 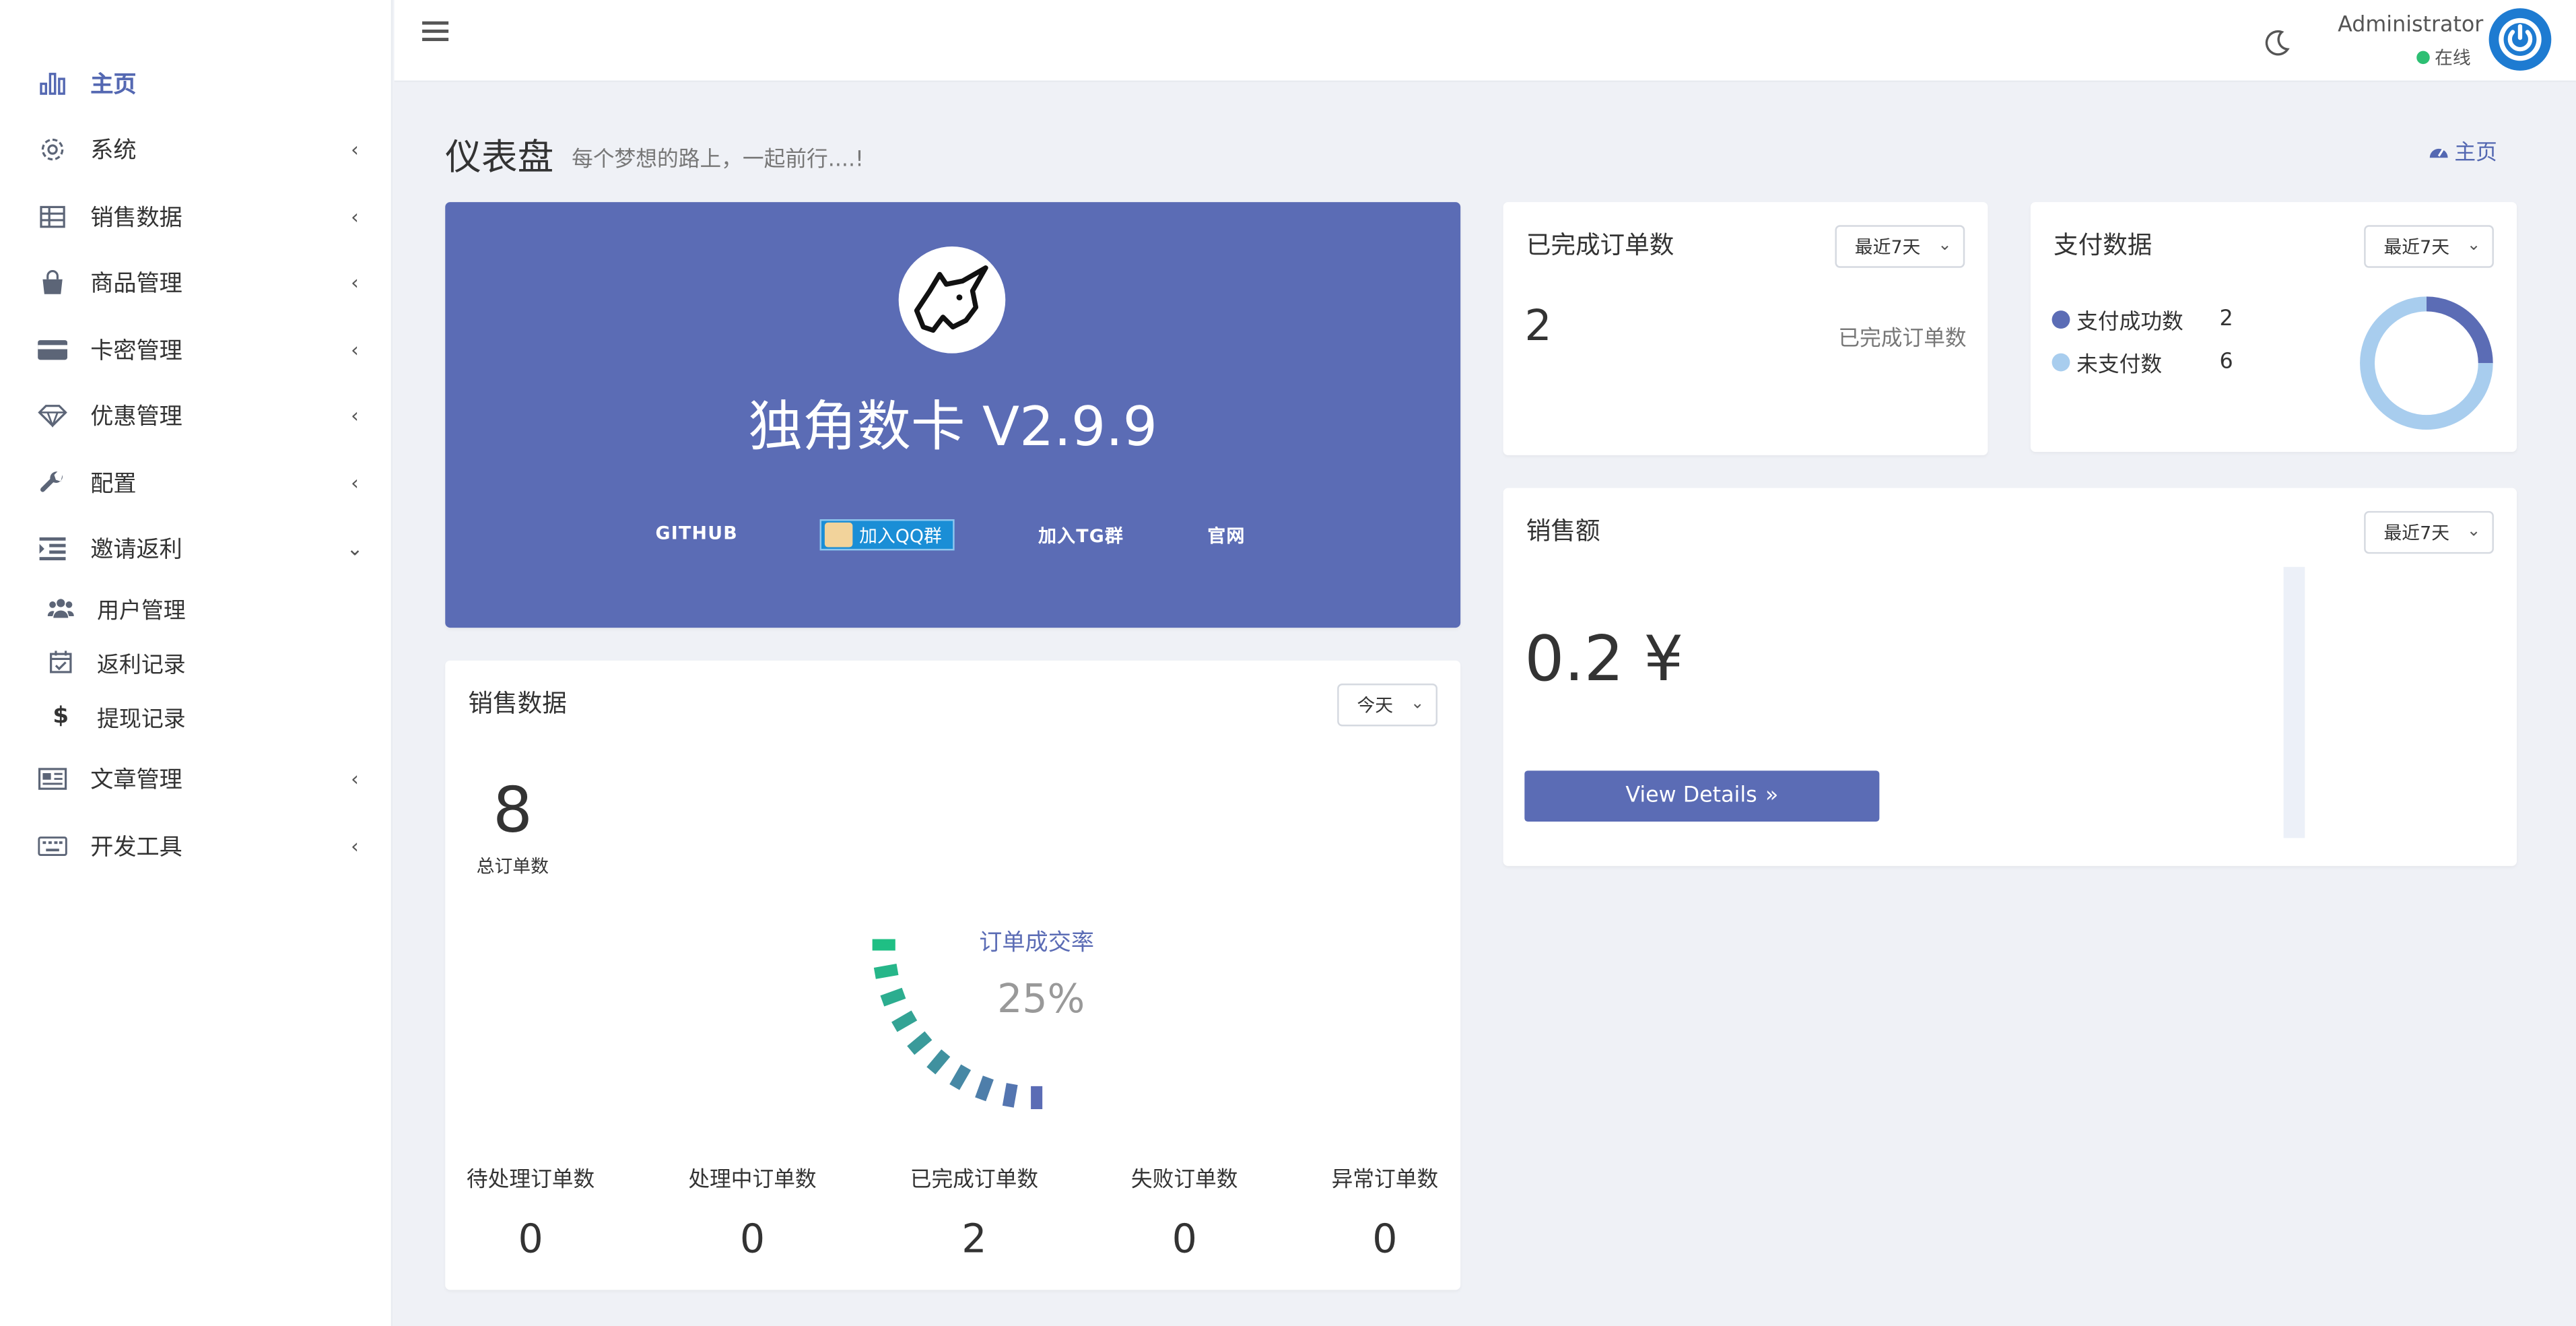 I want to click on sidebar-item-sales: 销售数据 ‹, so click(x=201, y=217).